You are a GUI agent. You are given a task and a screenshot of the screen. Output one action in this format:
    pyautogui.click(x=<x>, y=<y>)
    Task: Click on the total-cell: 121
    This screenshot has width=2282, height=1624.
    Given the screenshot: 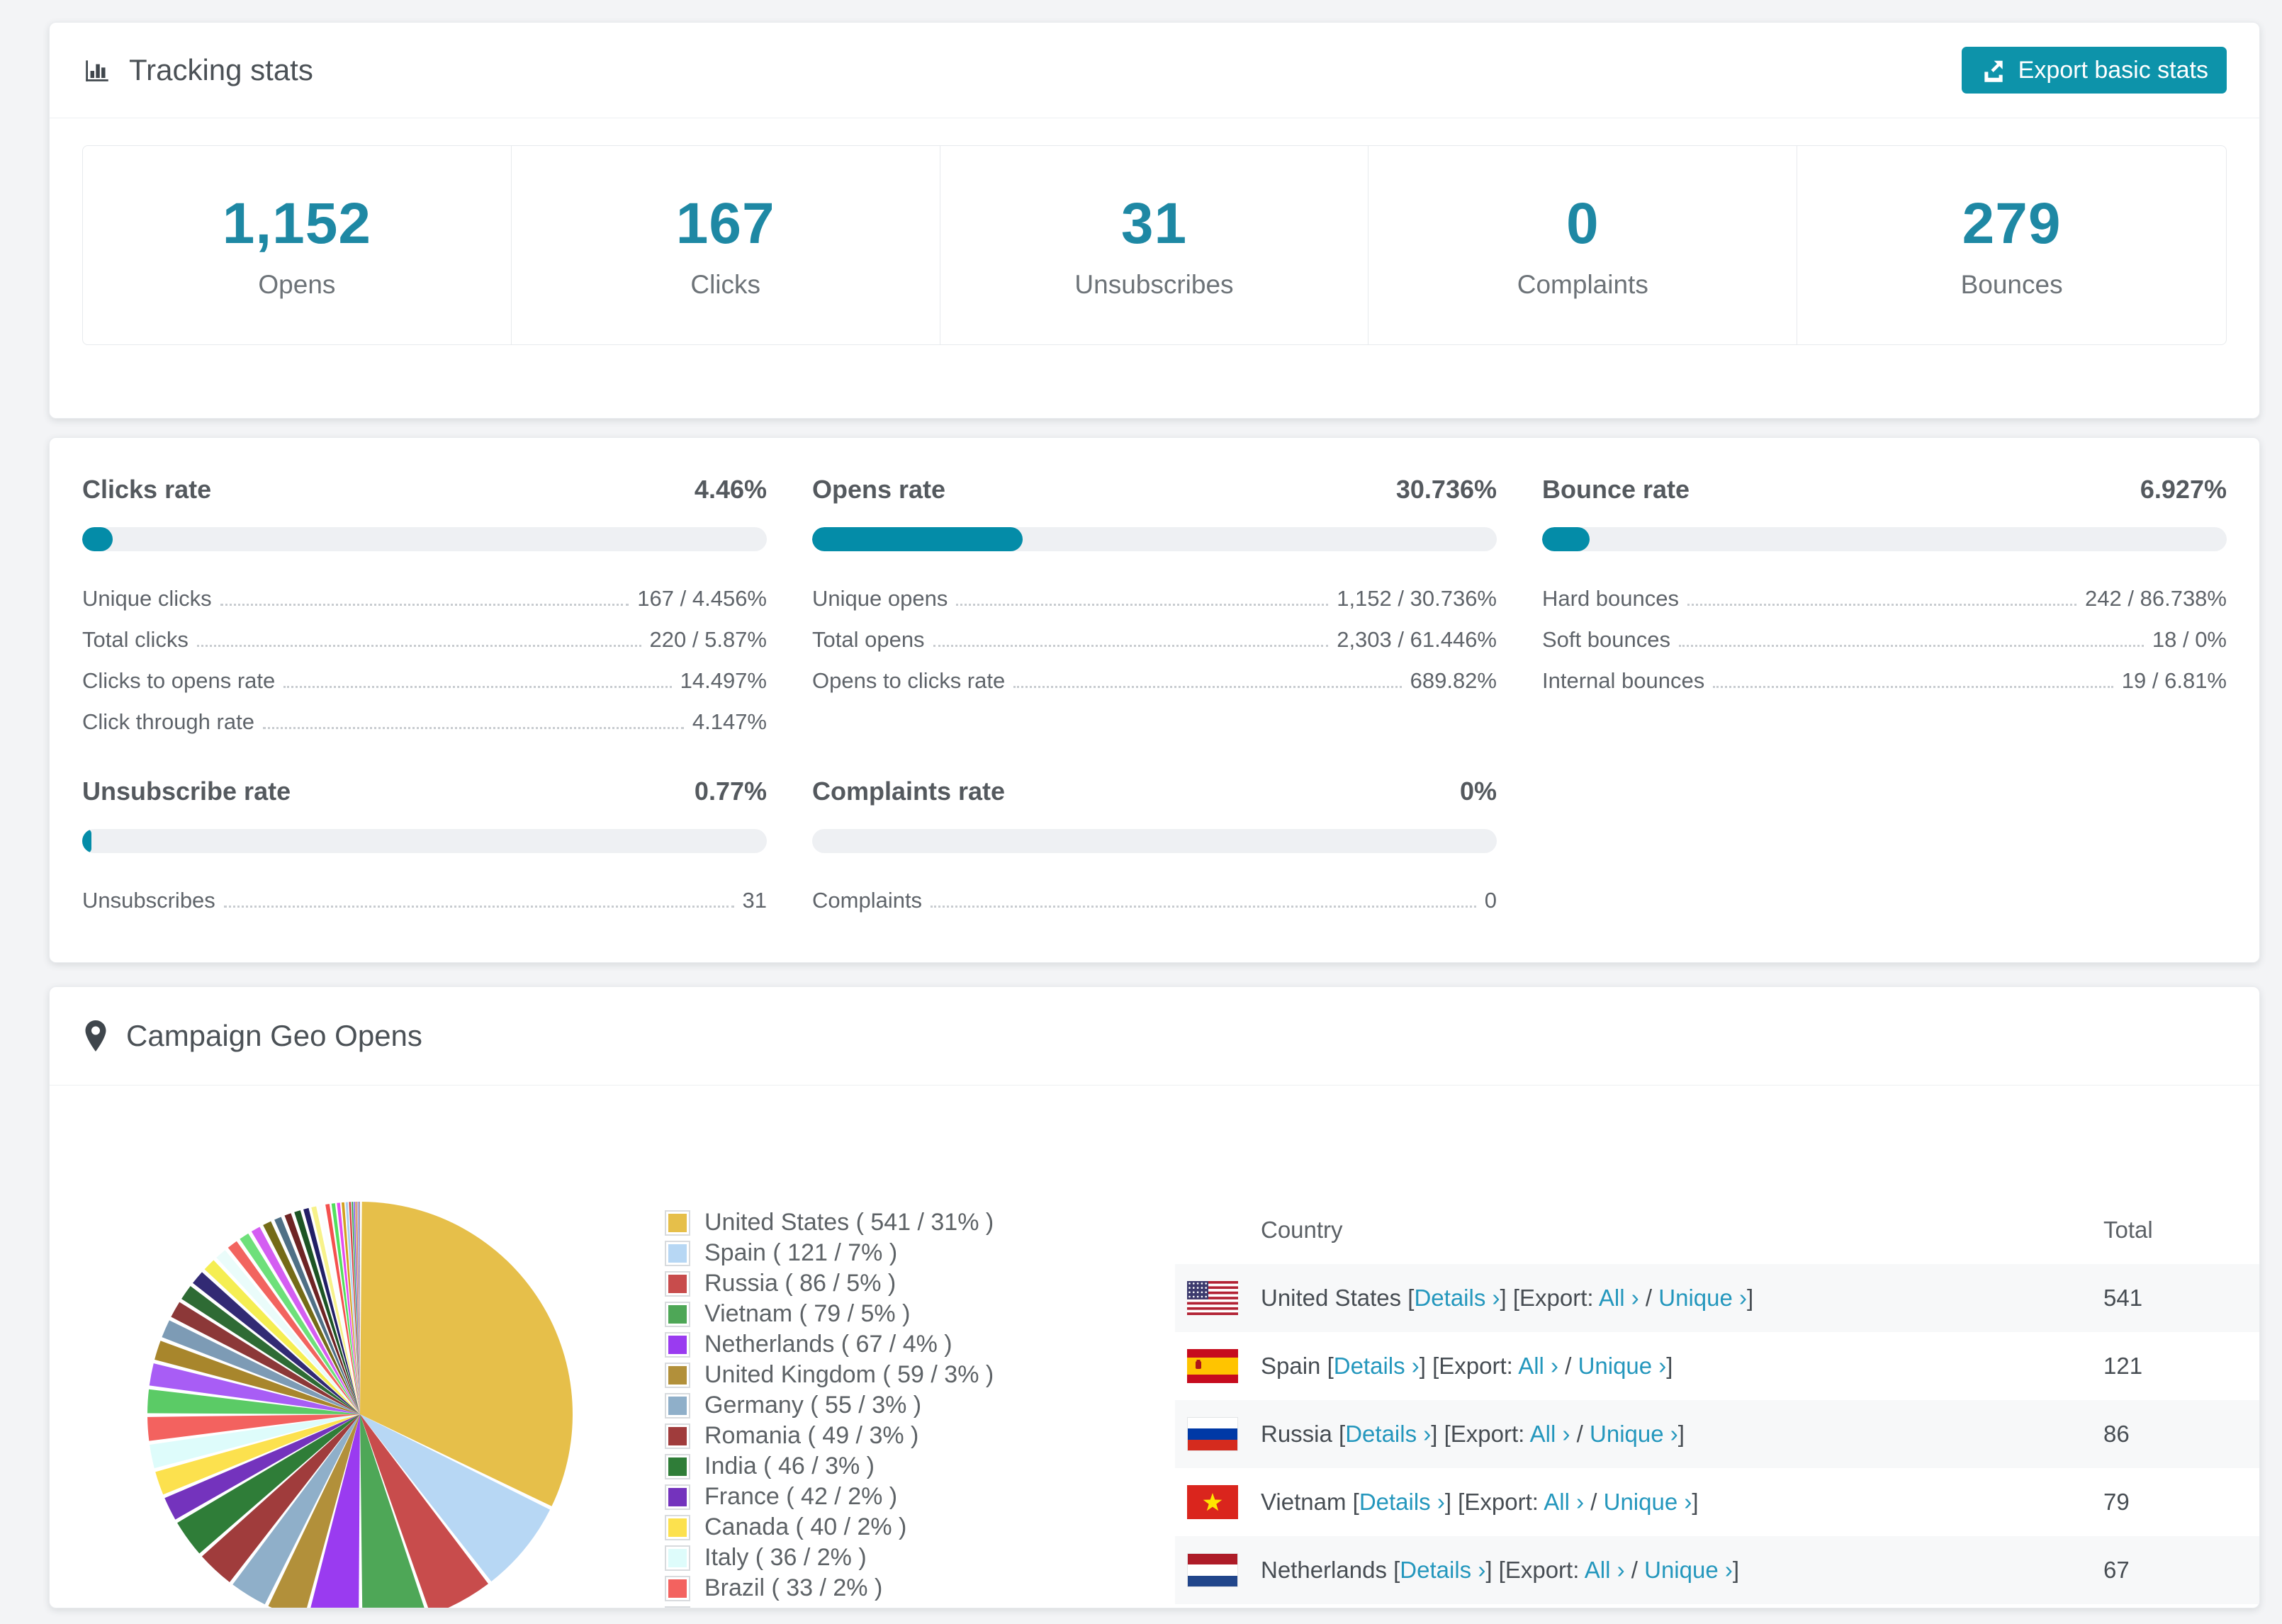 What is the action you would take?
    pyautogui.click(x=2123, y=1366)
    